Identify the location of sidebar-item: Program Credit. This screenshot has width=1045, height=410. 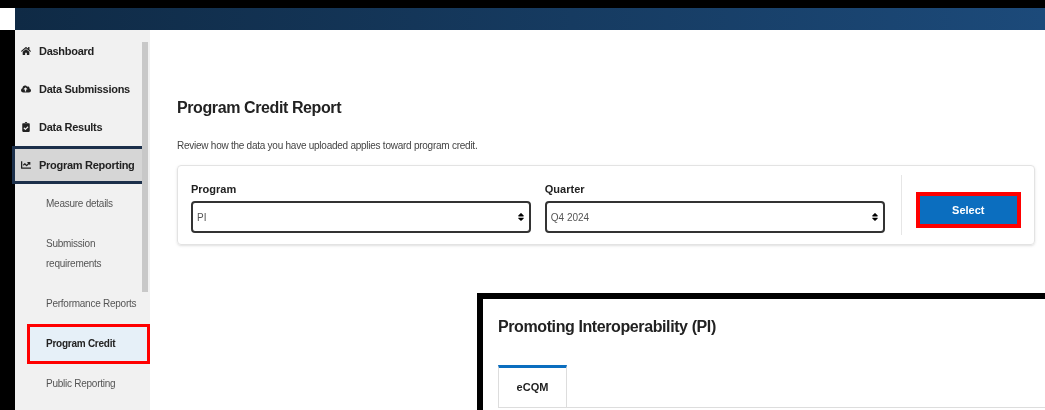
(88, 344).